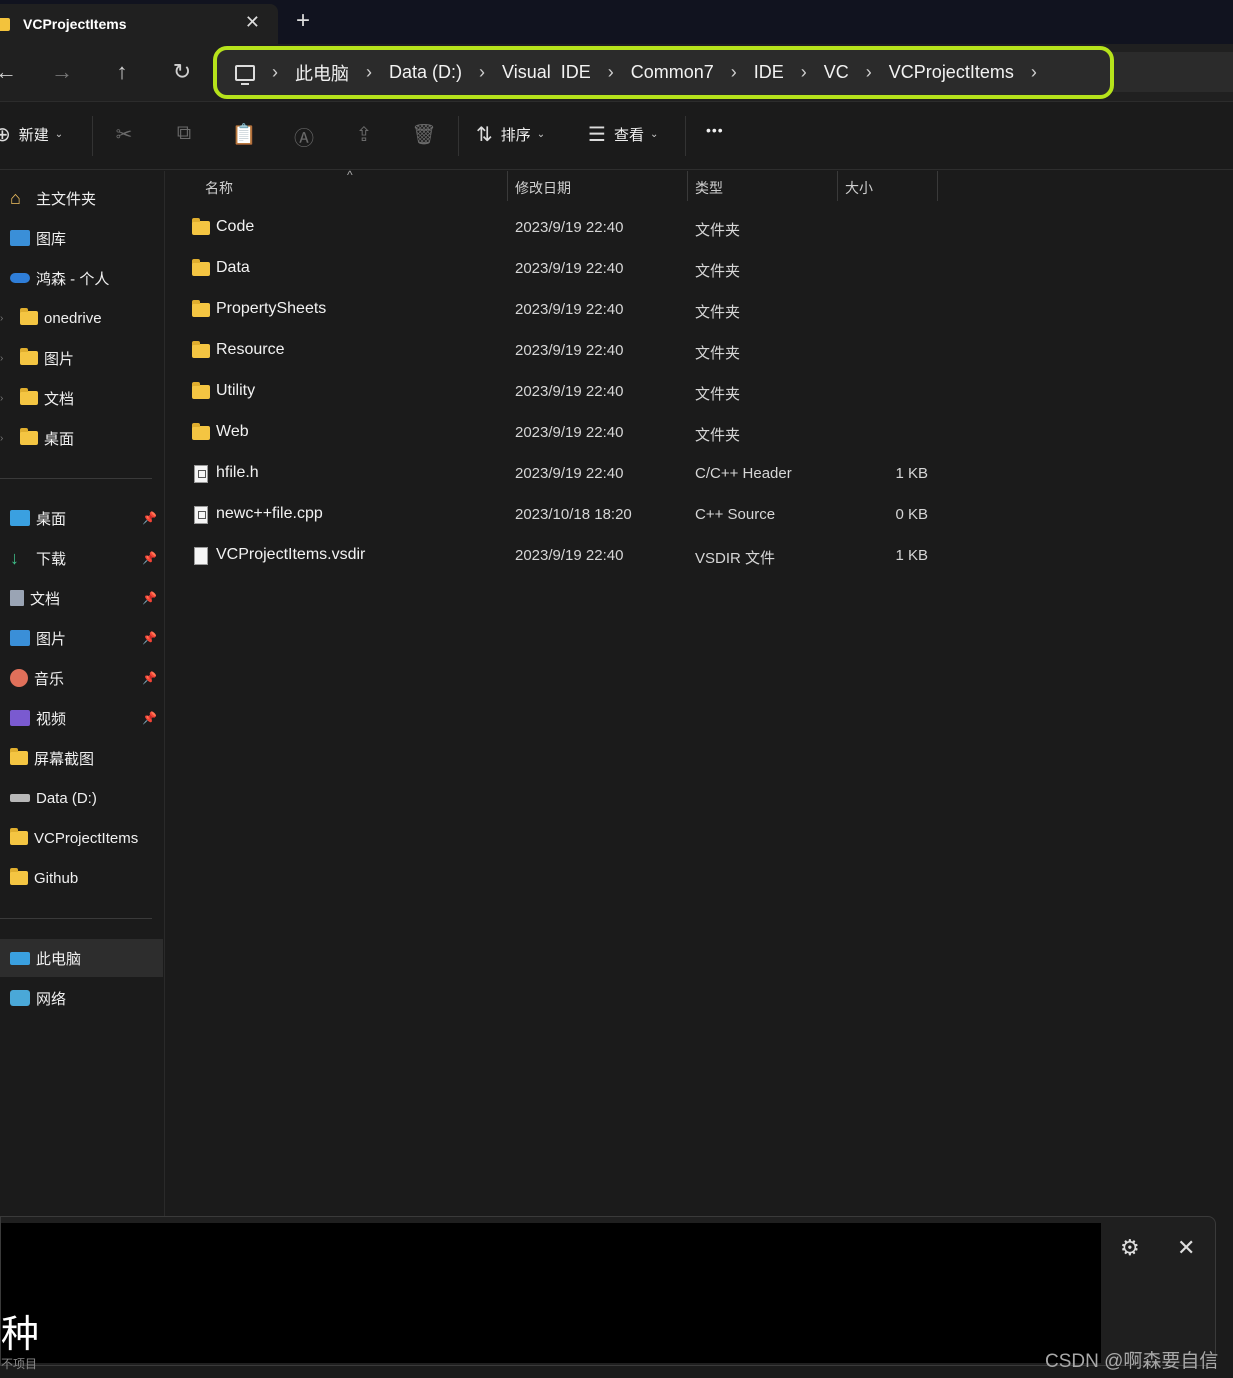  Describe the element at coordinates (20, 958) in the screenshot. I see `computer-icon` at that location.